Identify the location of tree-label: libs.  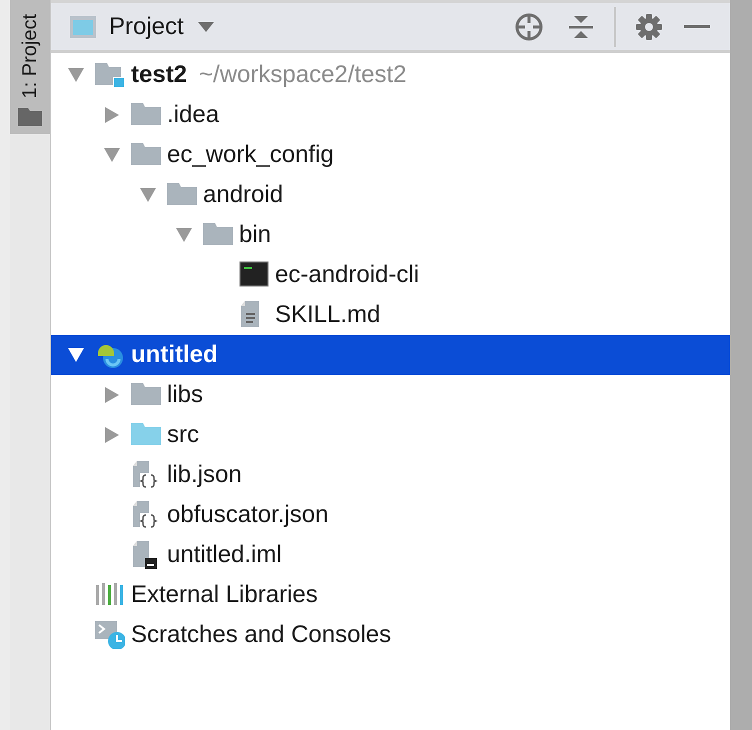
(185, 395).